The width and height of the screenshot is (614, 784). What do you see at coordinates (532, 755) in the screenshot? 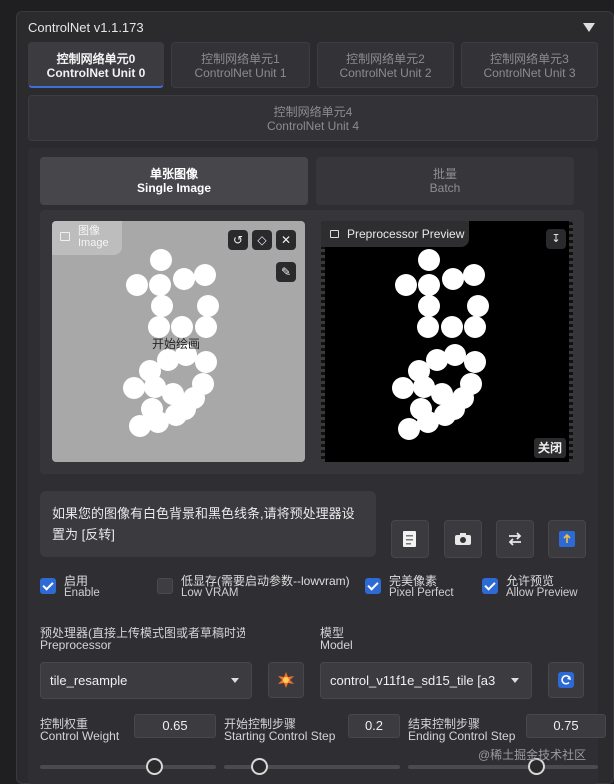
I see `watermark: @稀土掘金技术社区` at bounding box center [532, 755].